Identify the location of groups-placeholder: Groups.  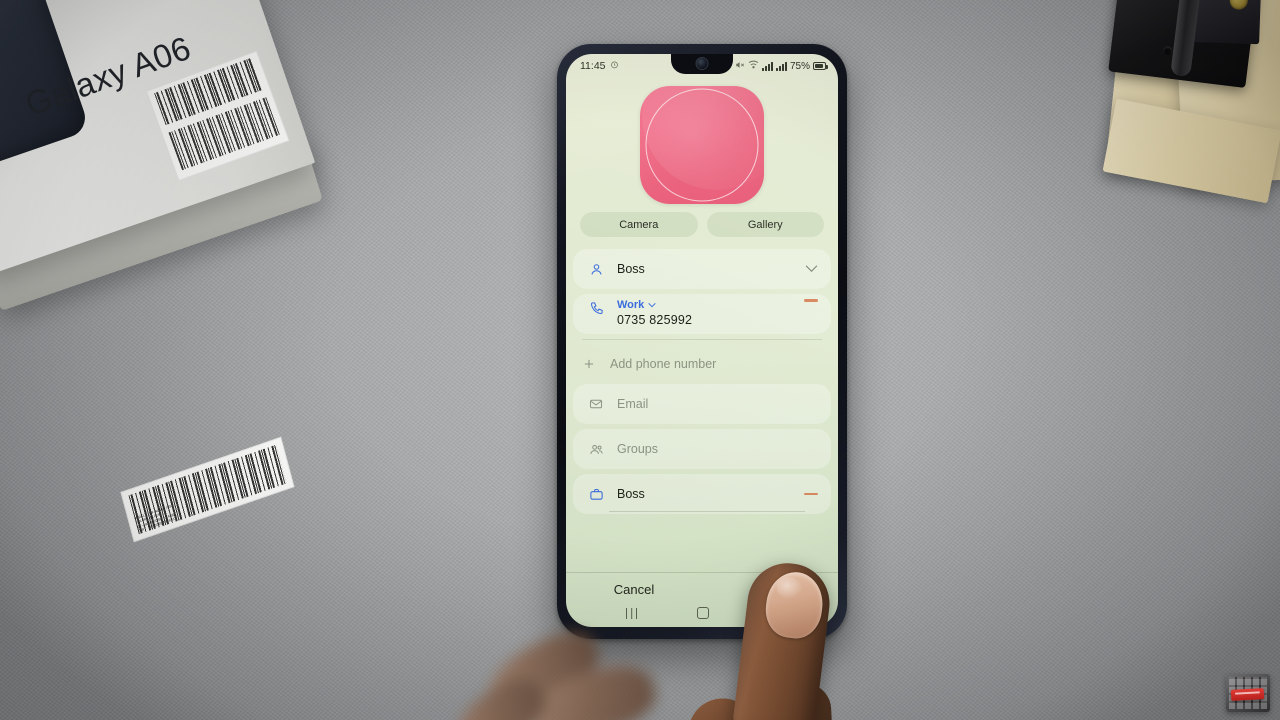
(637, 449).